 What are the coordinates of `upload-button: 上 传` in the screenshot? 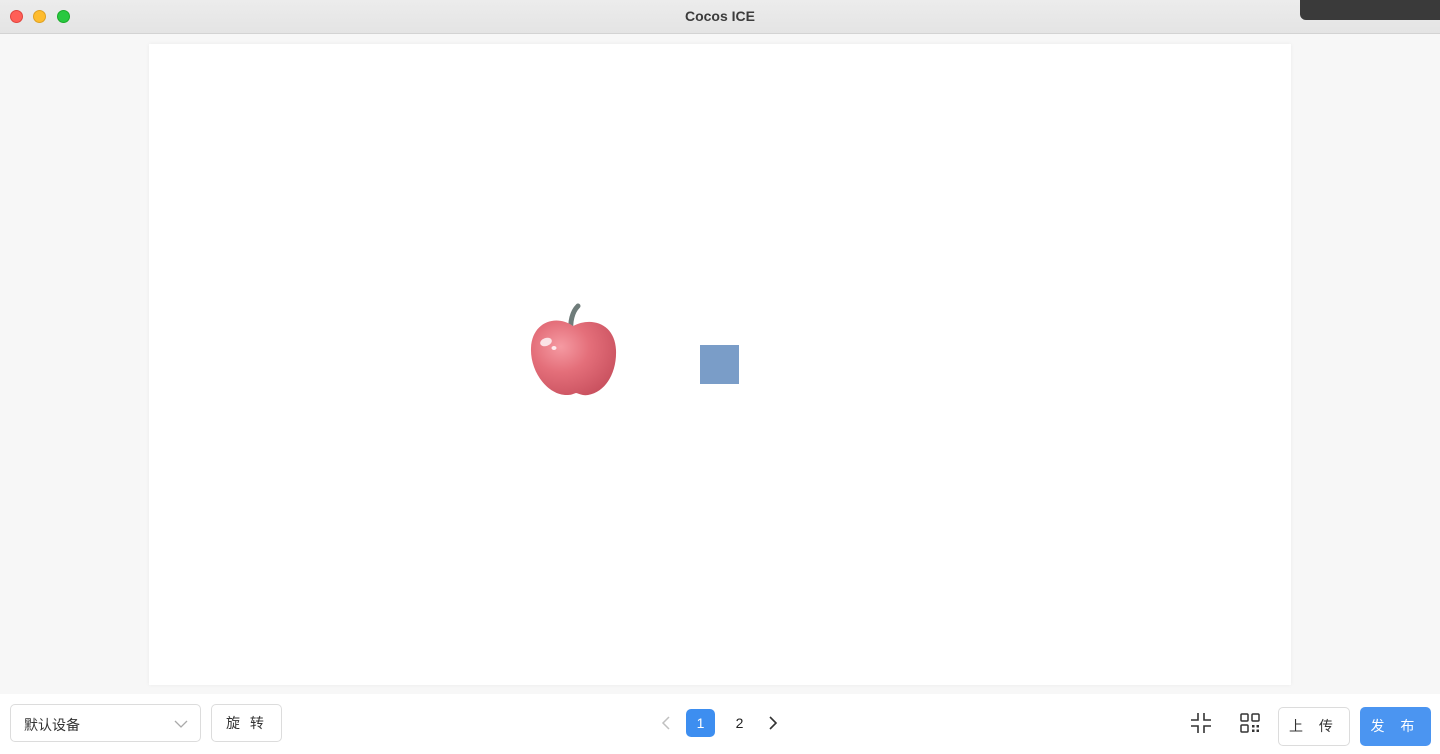 It's located at (1314, 726).